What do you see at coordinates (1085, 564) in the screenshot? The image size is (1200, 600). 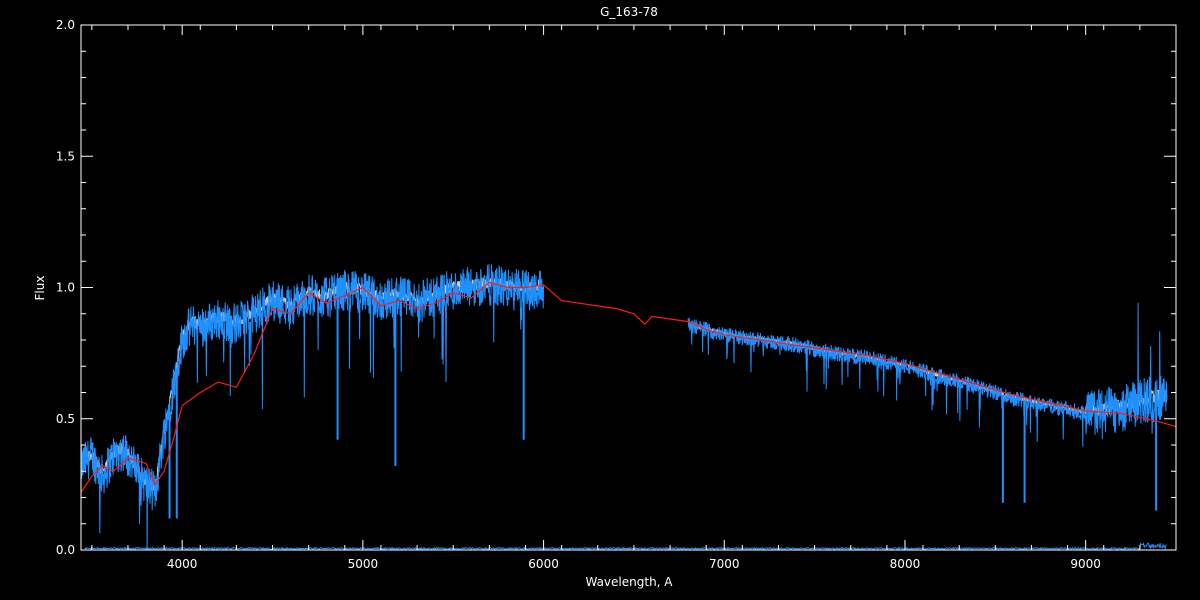 I see `x-tick-label: 9000` at bounding box center [1085, 564].